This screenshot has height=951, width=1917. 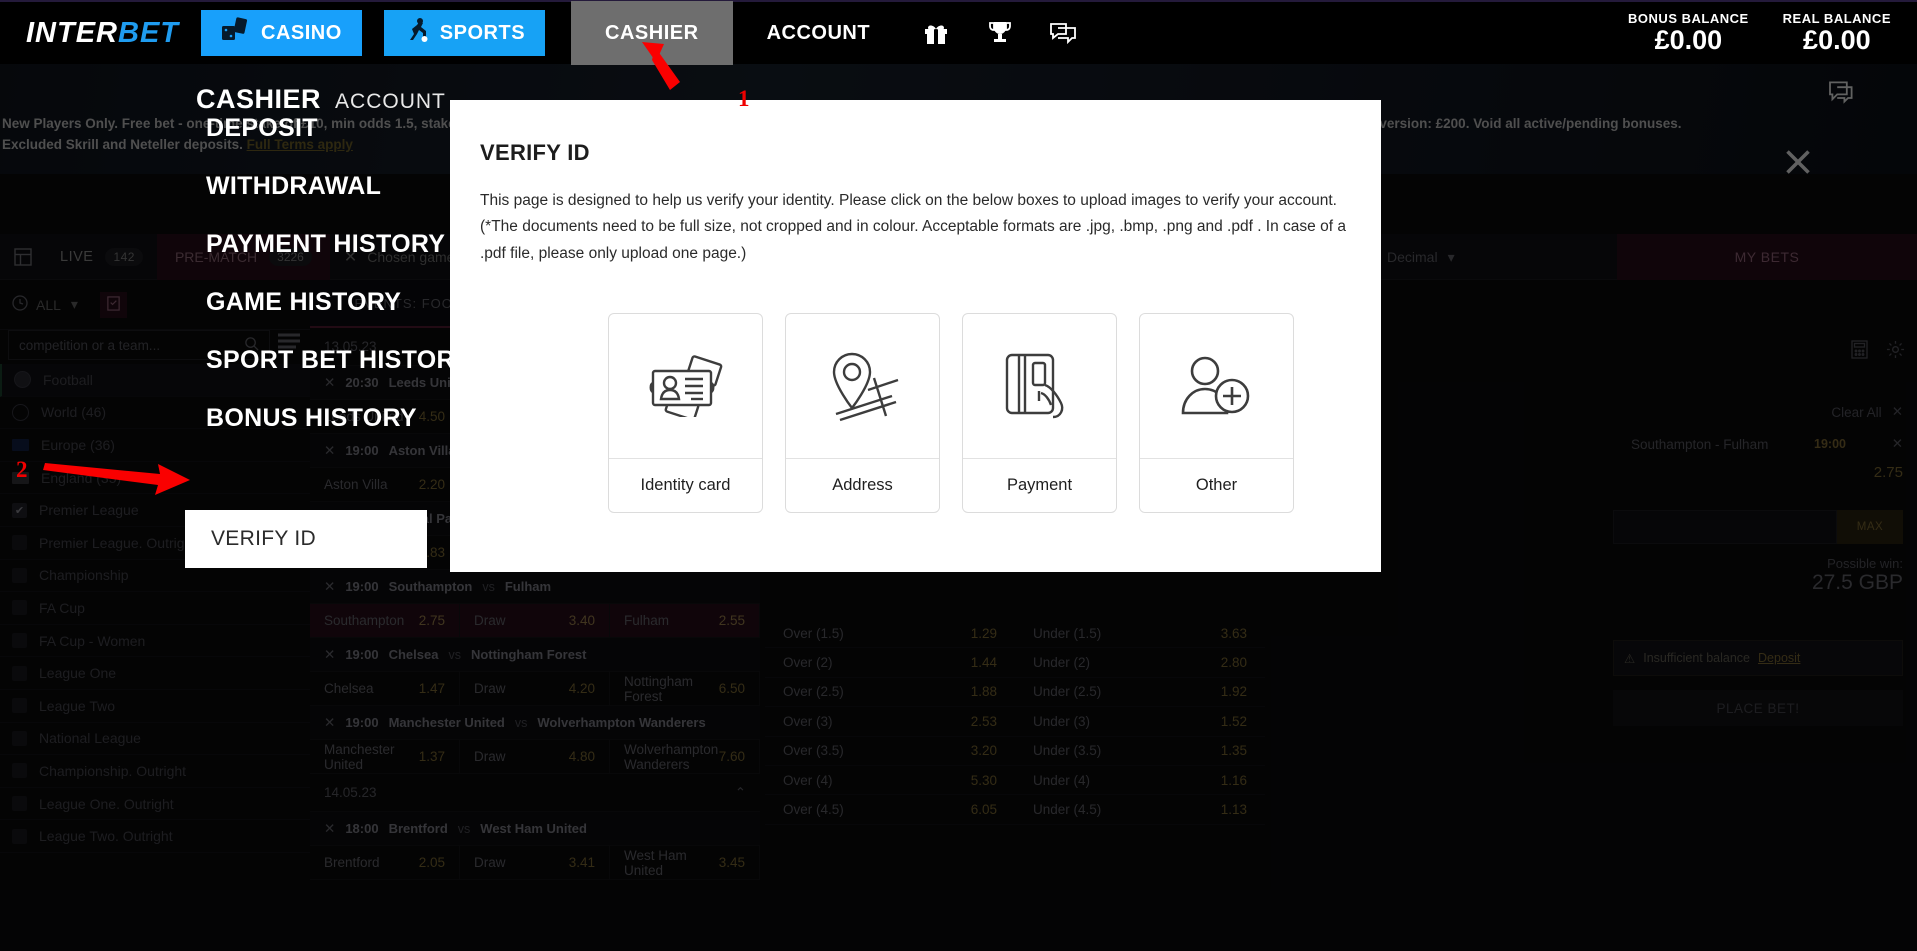 I want to click on upload-tile: Identity card, so click(x=685, y=413).